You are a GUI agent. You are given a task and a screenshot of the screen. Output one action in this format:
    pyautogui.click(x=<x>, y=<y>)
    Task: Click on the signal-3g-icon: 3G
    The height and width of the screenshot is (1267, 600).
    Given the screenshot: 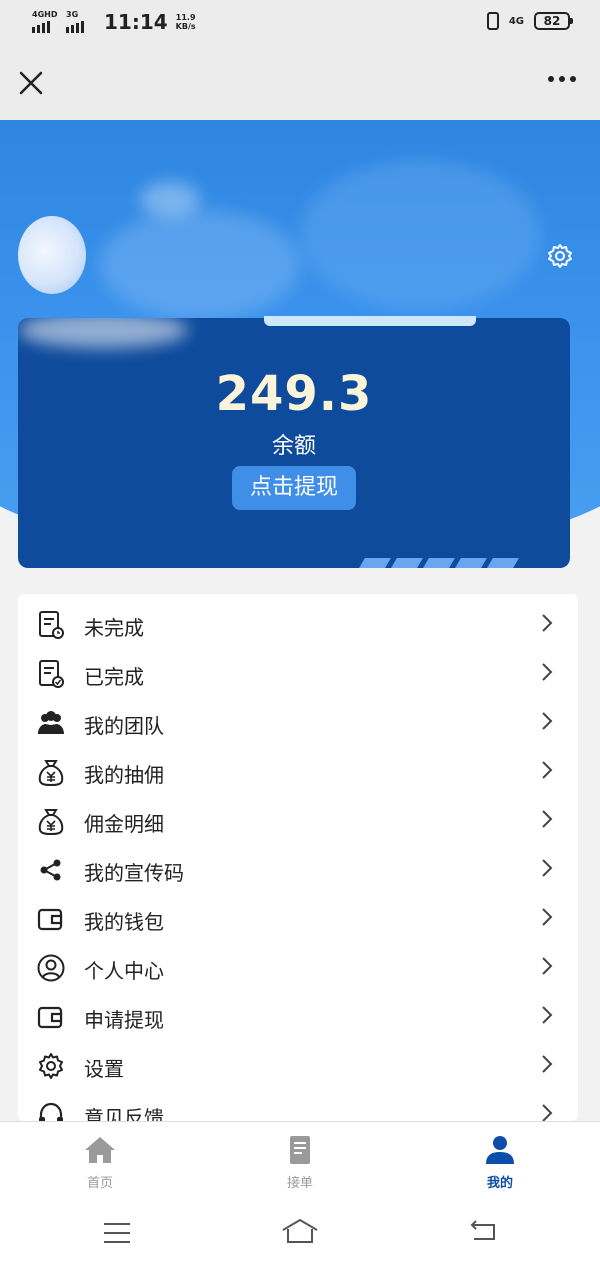 What is the action you would take?
    pyautogui.click(x=79, y=22)
    